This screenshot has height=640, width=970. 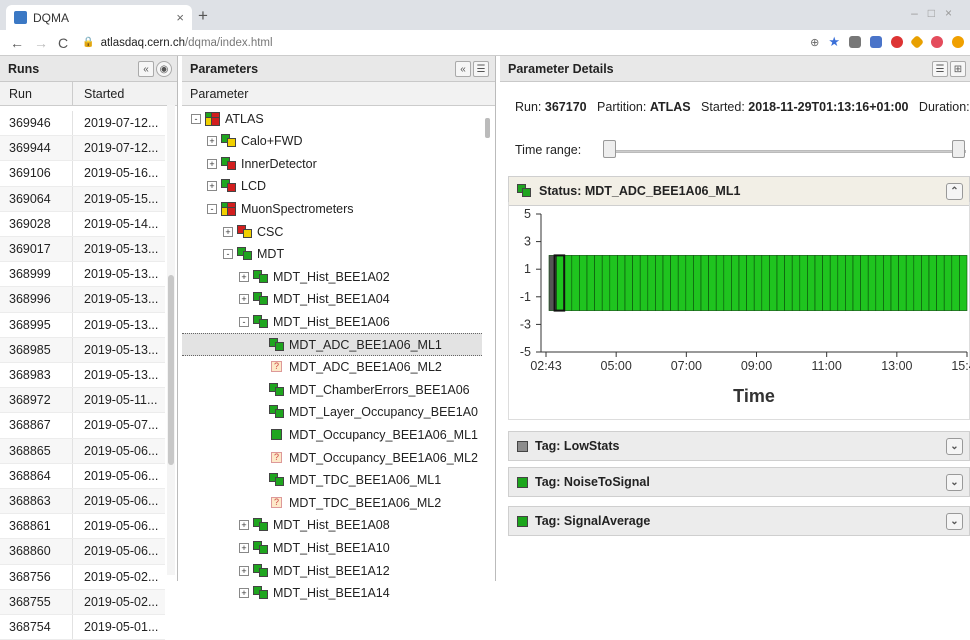 What do you see at coordinates (739, 482) in the screenshot?
I see `tag-section-header: Tag: NoiseToSignal ⌄` at bounding box center [739, 482].